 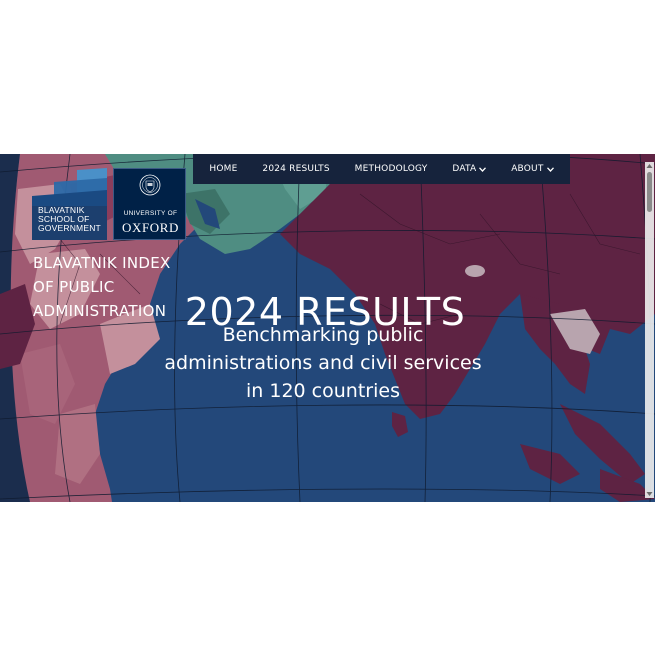 I want to click on nav-home-label: HOME, so click(x=223, y=169).